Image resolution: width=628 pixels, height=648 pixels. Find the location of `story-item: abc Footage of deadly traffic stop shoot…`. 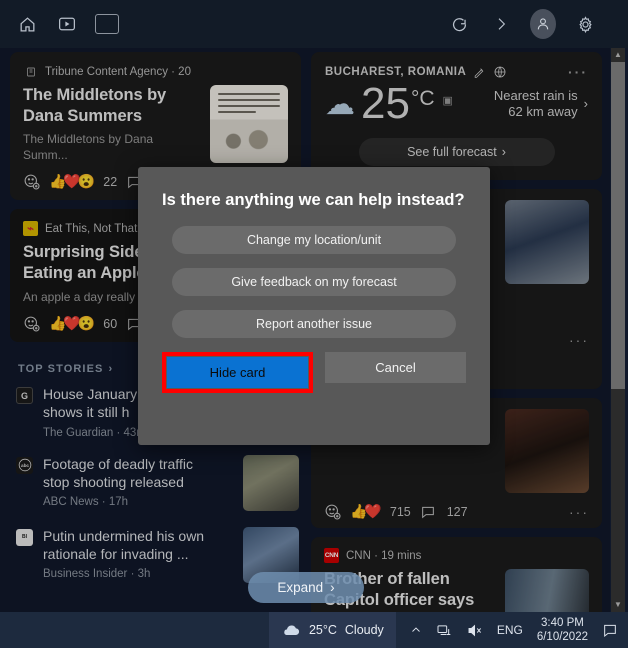

story-item: abc Footage of deadly traffic stop shoot… is located at coordinates (155, 482).